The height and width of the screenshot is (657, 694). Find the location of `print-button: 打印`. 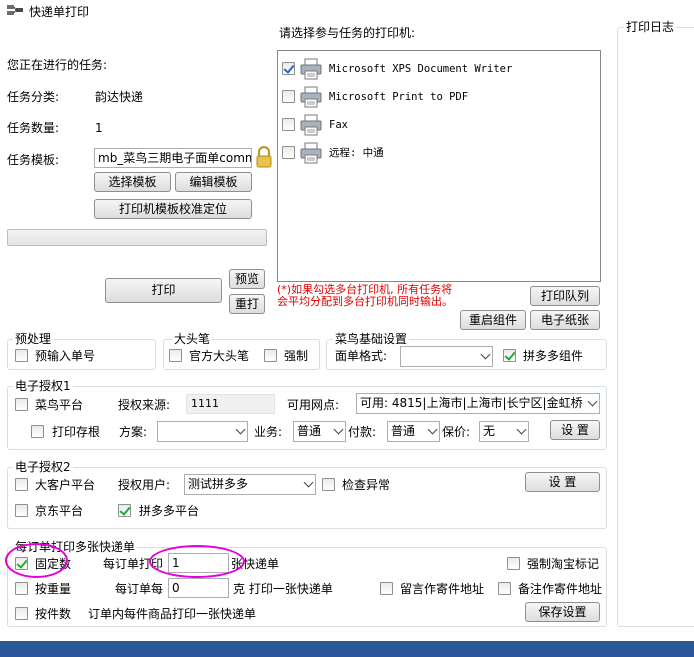

print-button: 打印 is located at coordinates (163, 290).